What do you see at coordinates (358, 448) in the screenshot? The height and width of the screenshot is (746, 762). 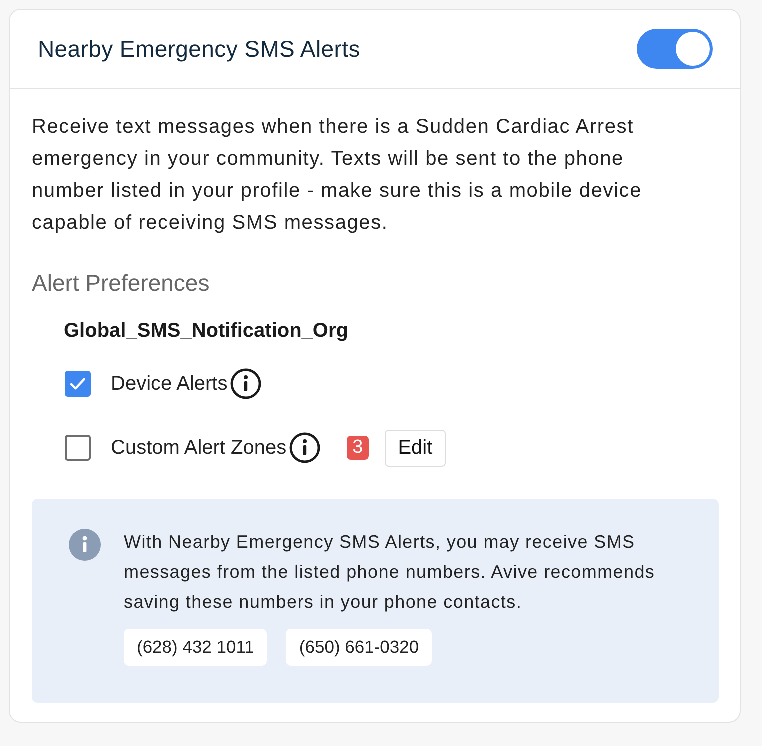 I see `count-badge: 3` at bounding box center [358, 448].